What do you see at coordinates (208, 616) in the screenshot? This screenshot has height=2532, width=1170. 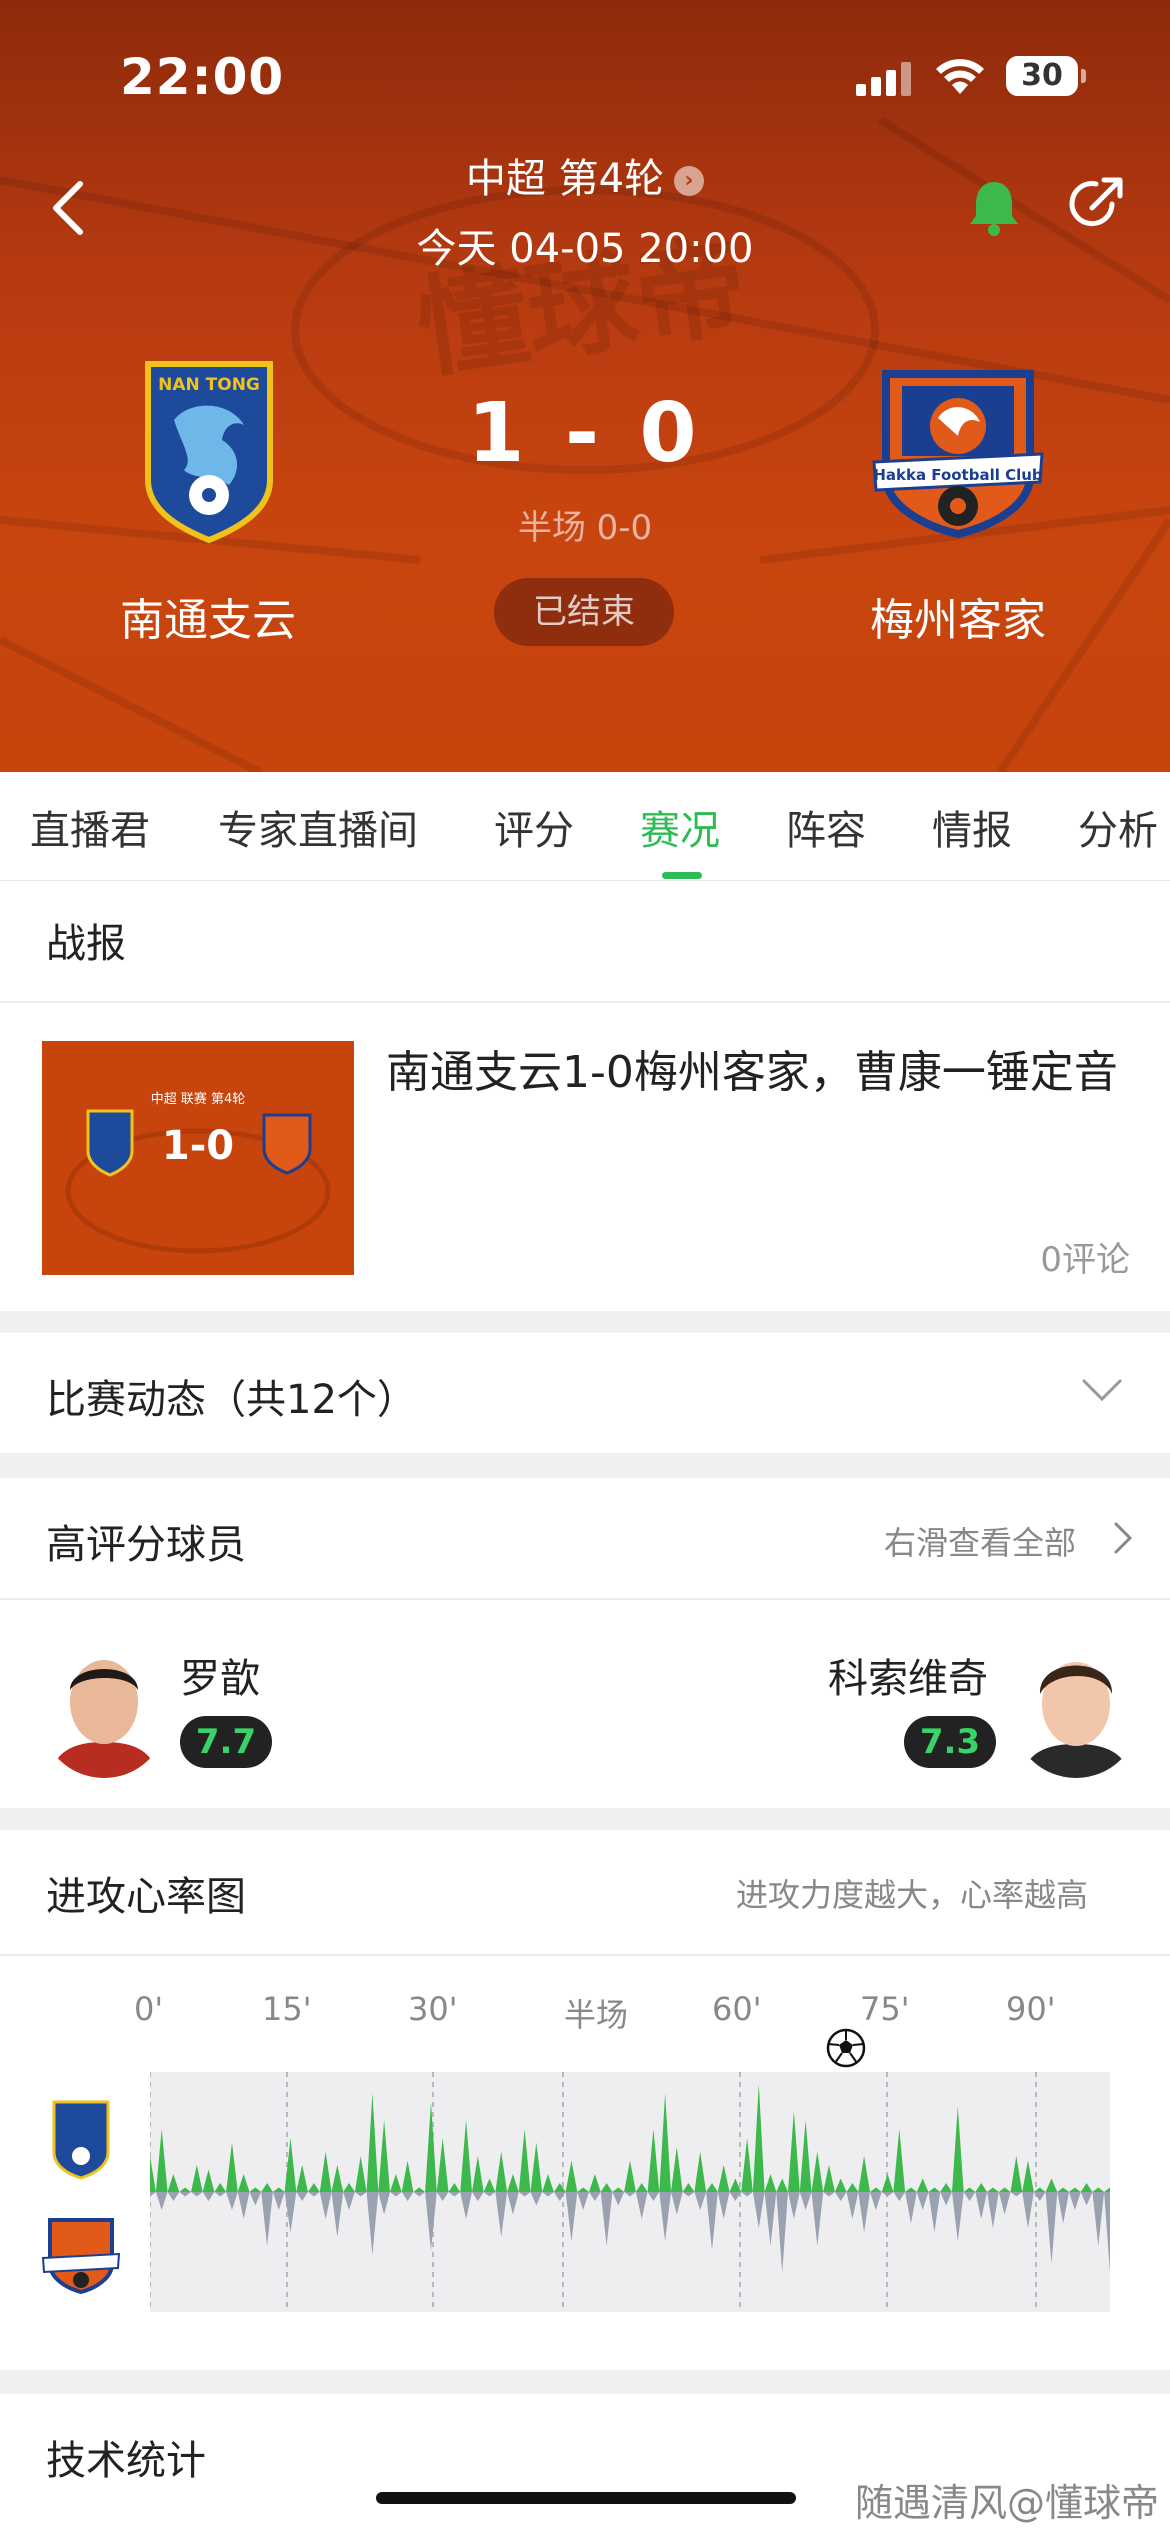 I see `home-team-name: 南通支云` at bounding box center [208, 616].